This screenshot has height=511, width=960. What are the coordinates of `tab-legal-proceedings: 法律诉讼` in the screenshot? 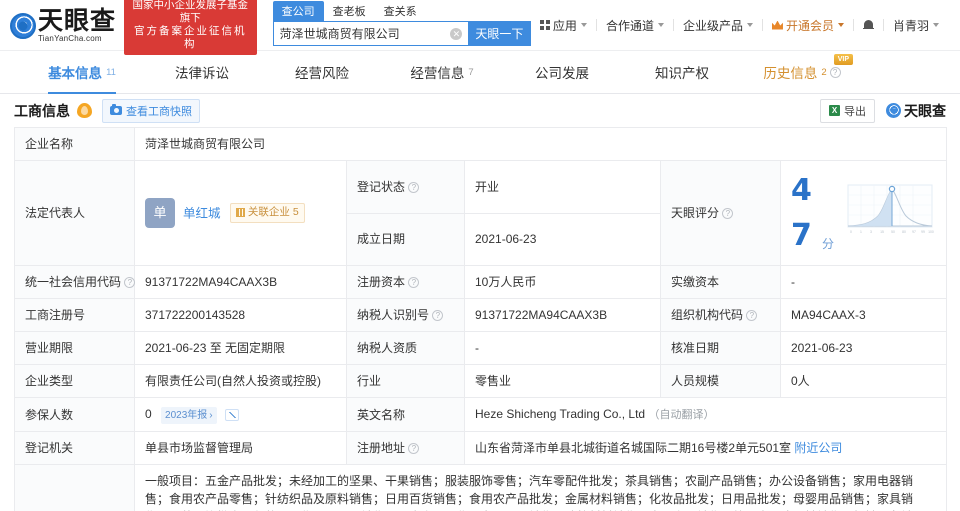 It's located at (202, 72).